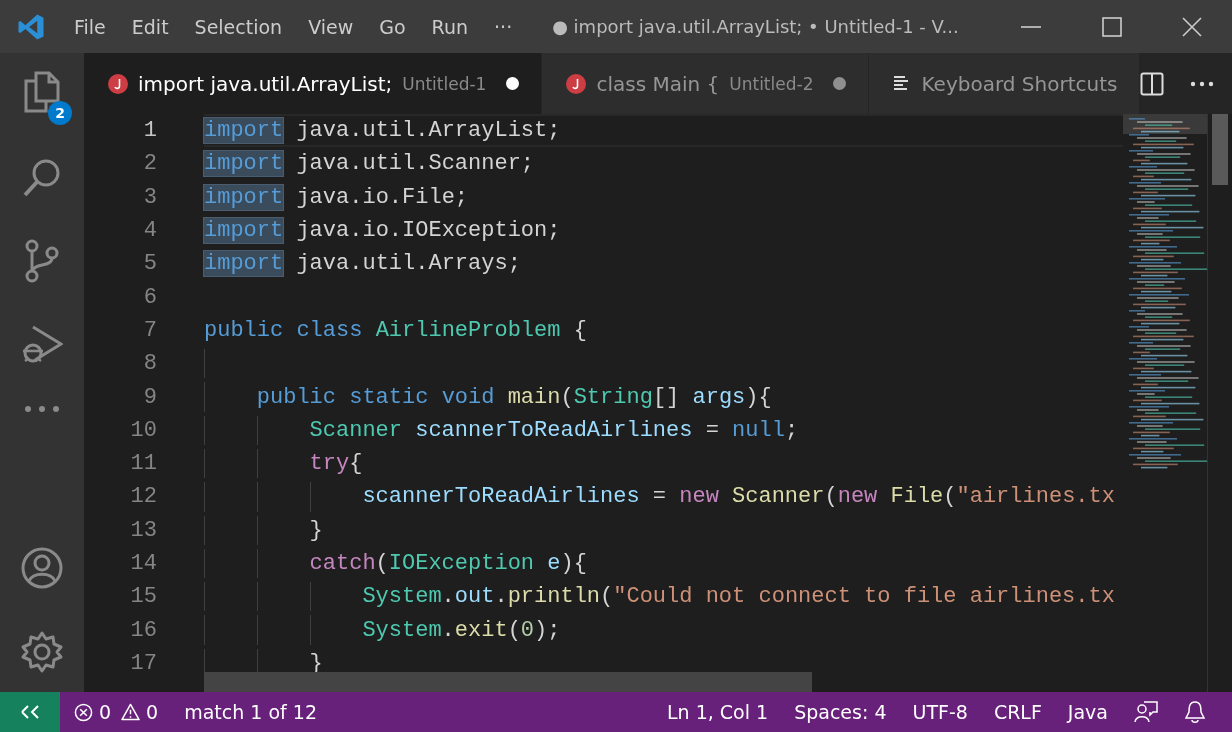 The image size is (1232, 732). Describe the element at coordinates (42, 344) in the screenshot. I see `run-debug-icon` at that location.